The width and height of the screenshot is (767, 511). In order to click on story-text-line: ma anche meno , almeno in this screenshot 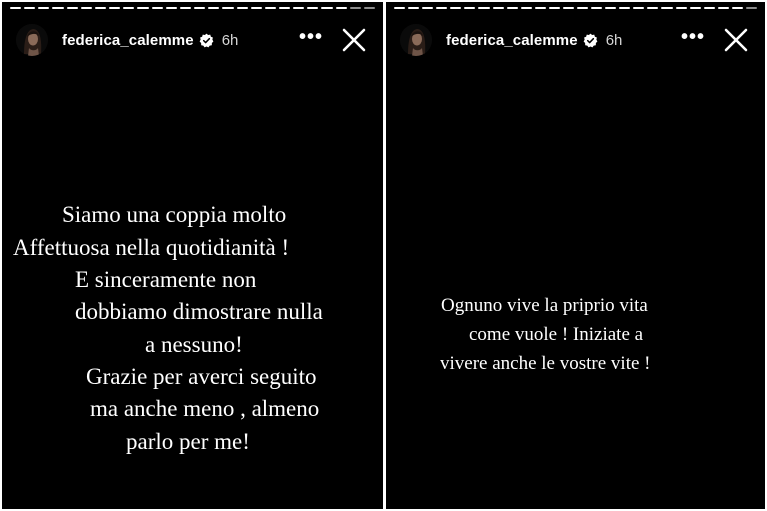, I will do `click(205, 408)`.